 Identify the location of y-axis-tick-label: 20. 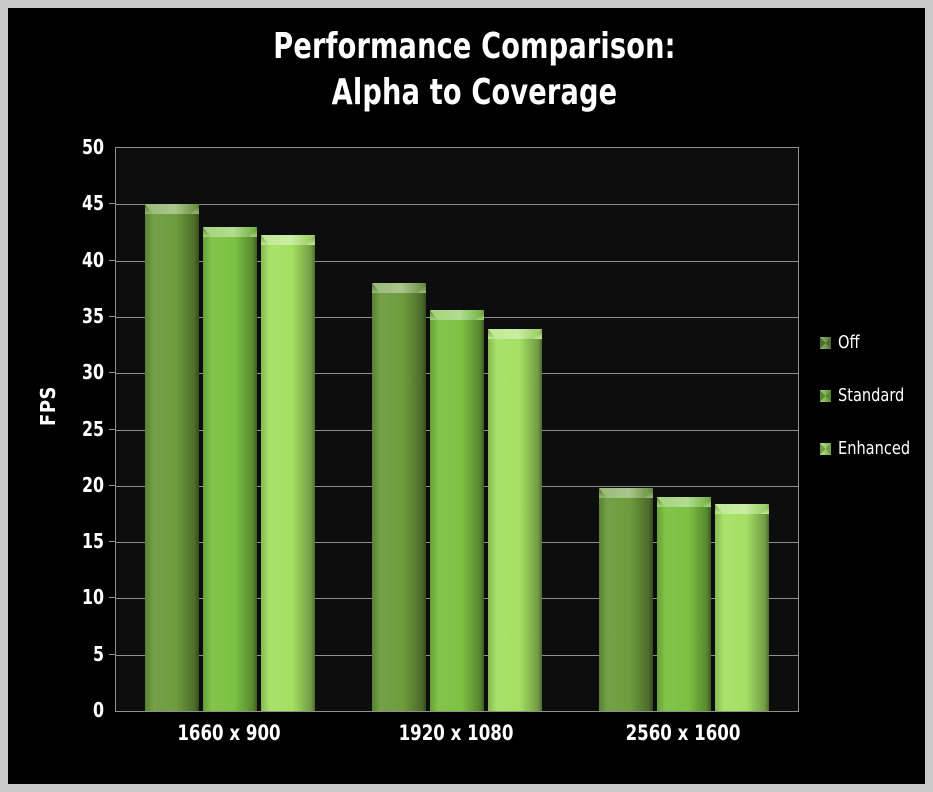
(92, 485).